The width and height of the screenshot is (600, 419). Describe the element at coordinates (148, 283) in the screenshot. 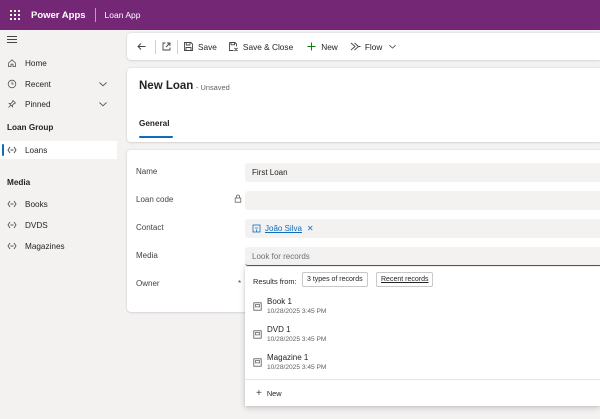

I see `field-label-owner: Owner` at that location.